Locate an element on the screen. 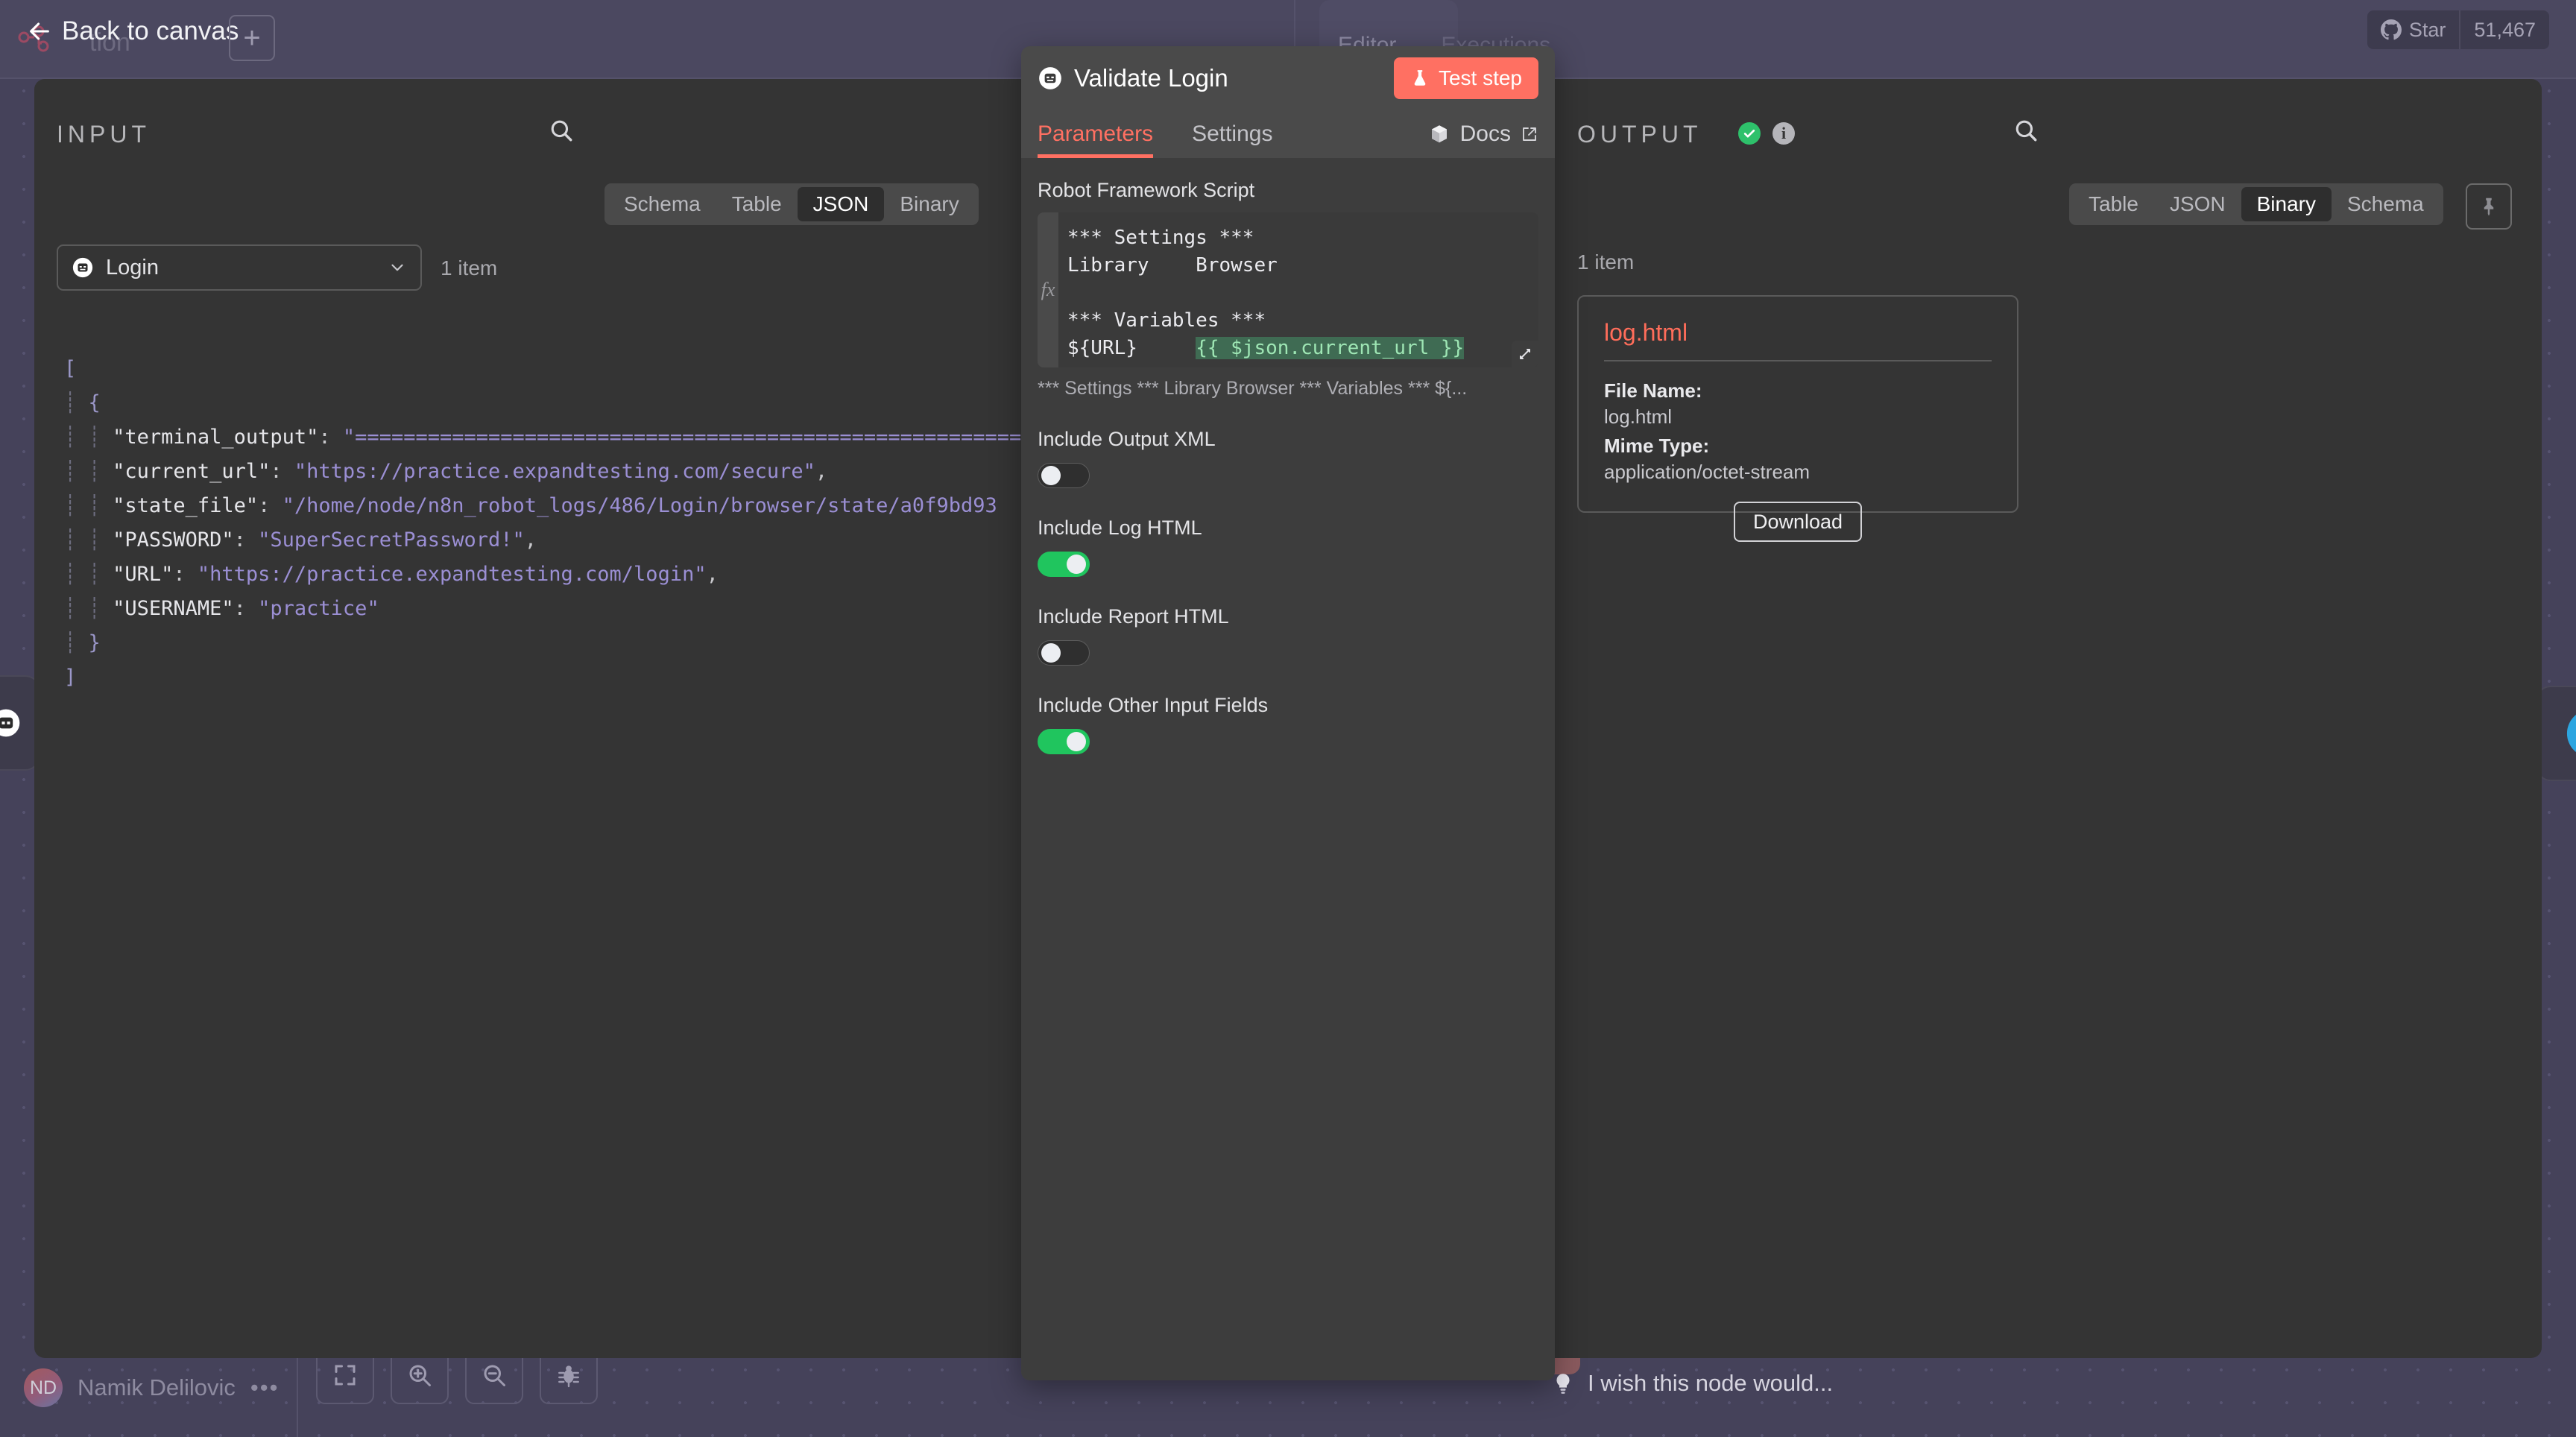 Image resolution: width=2576 pixels, height=1437 pixels. output-view-tabs: Table JSON Binary Schema is located at coordinates (2256, 204).